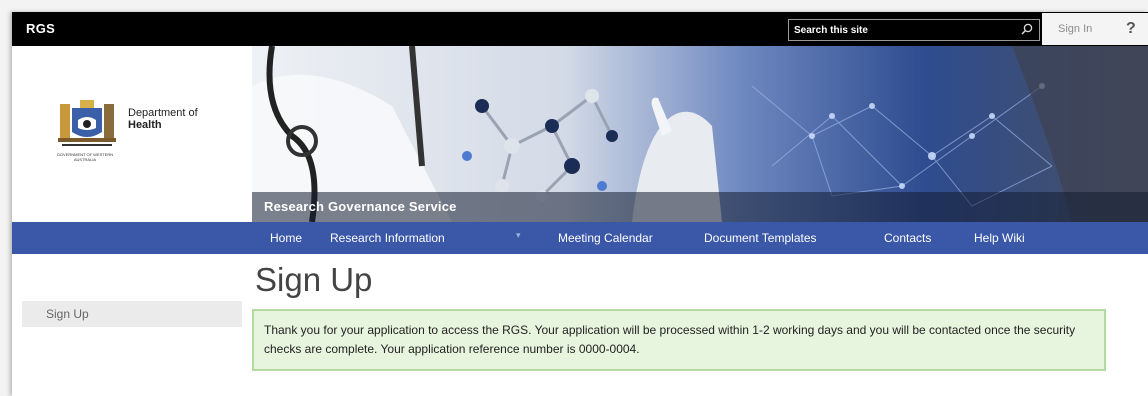 This screenshot has width=1148, height=396. What do you see at coordinates (360, 206) in the screenshot?
I see `banner-title: Research Governance Service` at bounding box center [360, 206].